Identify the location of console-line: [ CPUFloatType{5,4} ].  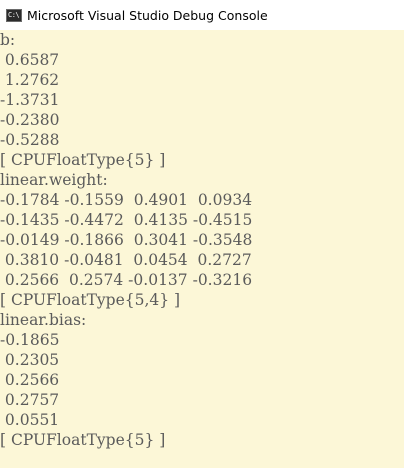
(90, 300).